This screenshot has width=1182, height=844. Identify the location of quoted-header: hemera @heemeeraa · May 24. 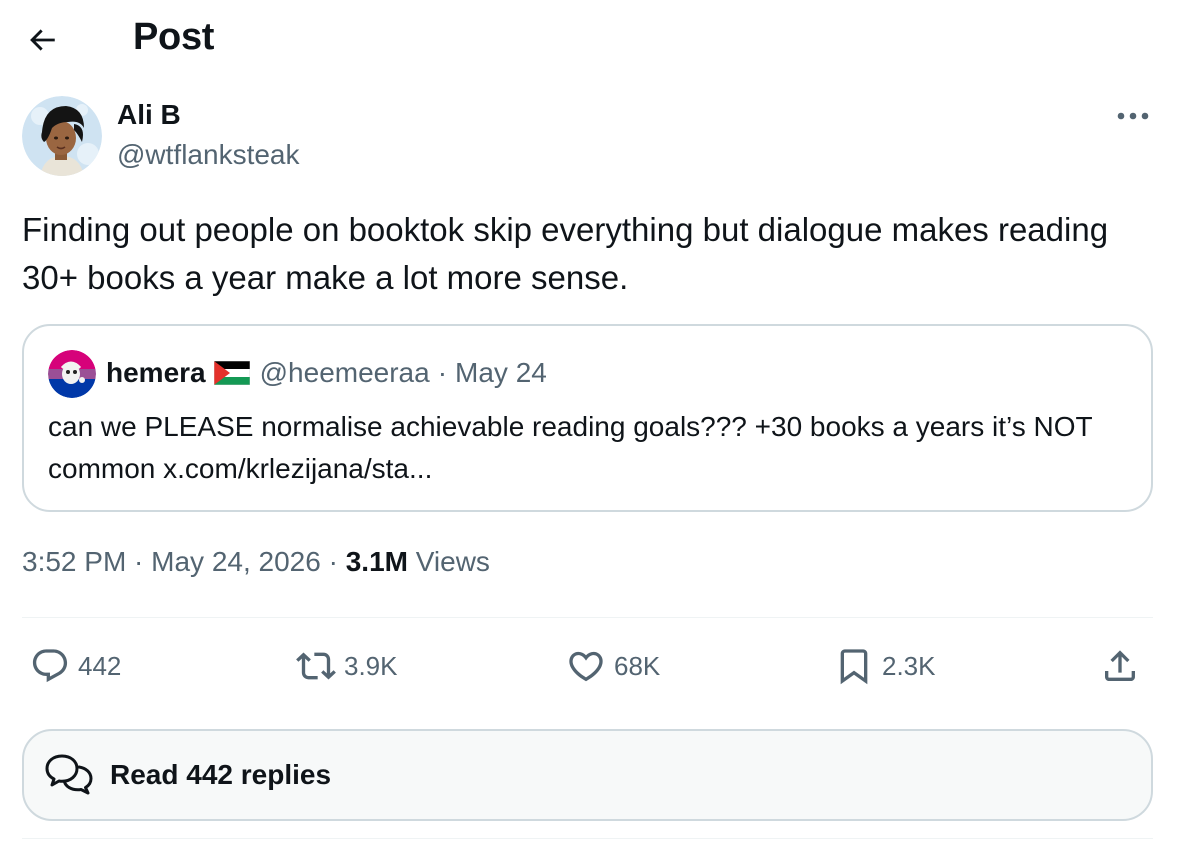
(326, 373).